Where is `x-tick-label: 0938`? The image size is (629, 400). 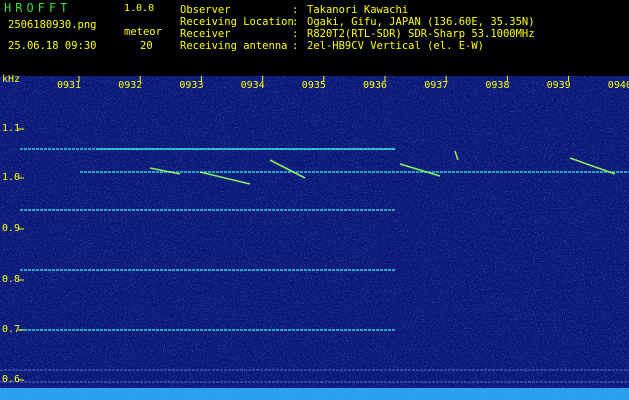
x-tick-label: 0938 is located at coordinates (497, 85).